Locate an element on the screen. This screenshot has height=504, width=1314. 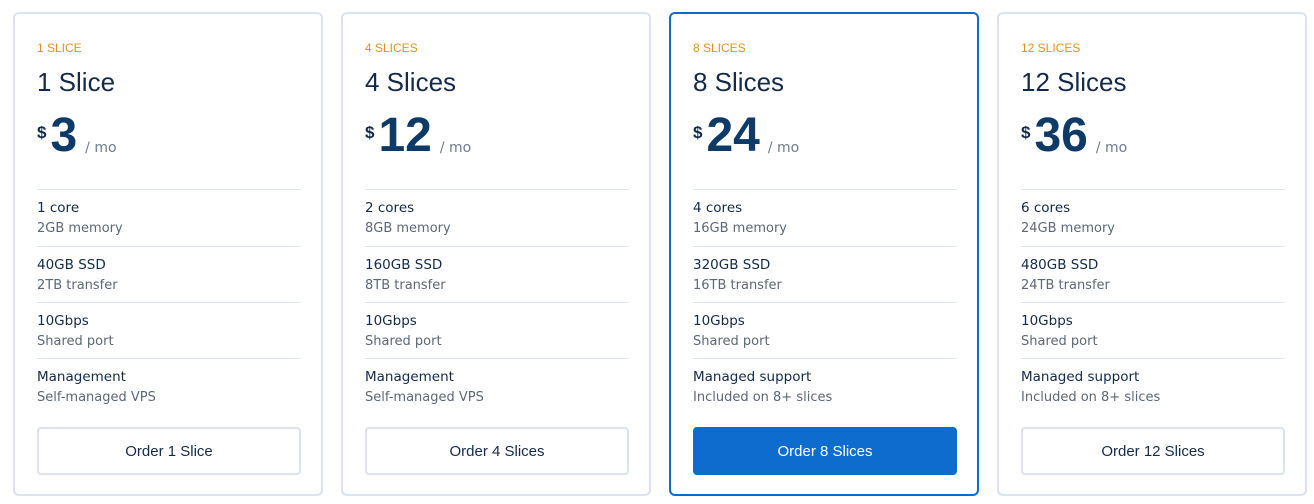
spec-main: 2 cores is located at coordinates (390, 208).